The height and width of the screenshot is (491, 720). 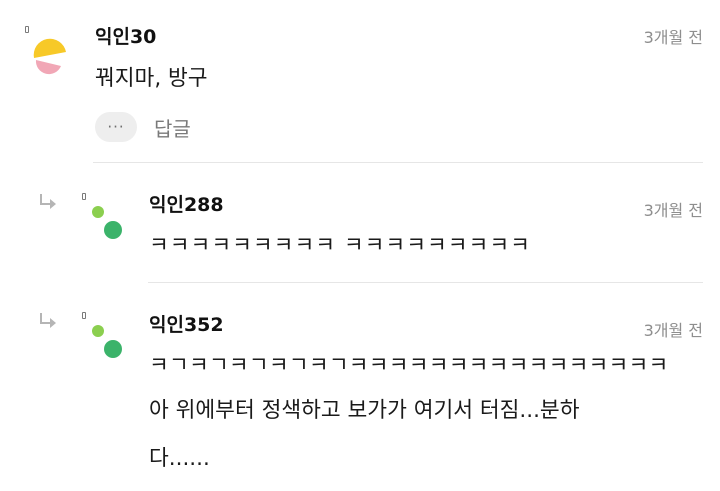 I want to click on comment-username: 익인30, so click(x=125, y=35).